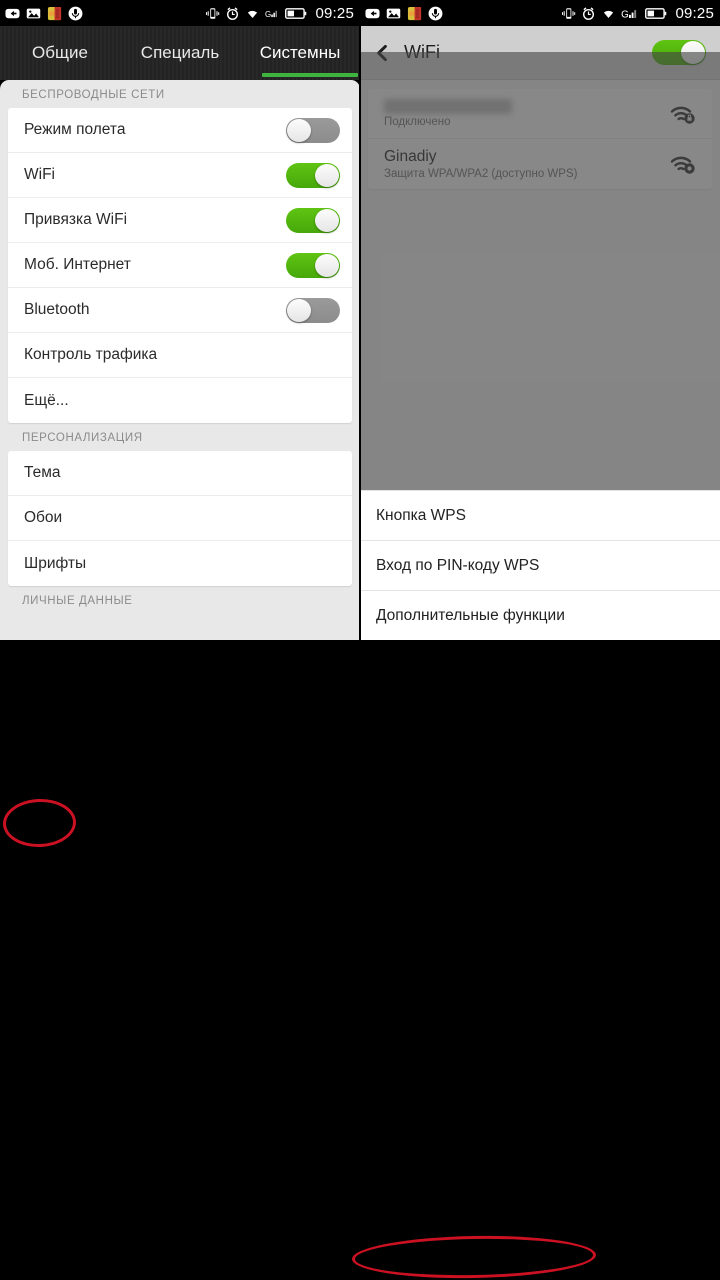 The height and width of the screenshot is (1280, 720). What do you see at coordinates (77, 264) in the screenshot?
I see `row-label: Моб. Интернет` at bounding box center [77, 264].